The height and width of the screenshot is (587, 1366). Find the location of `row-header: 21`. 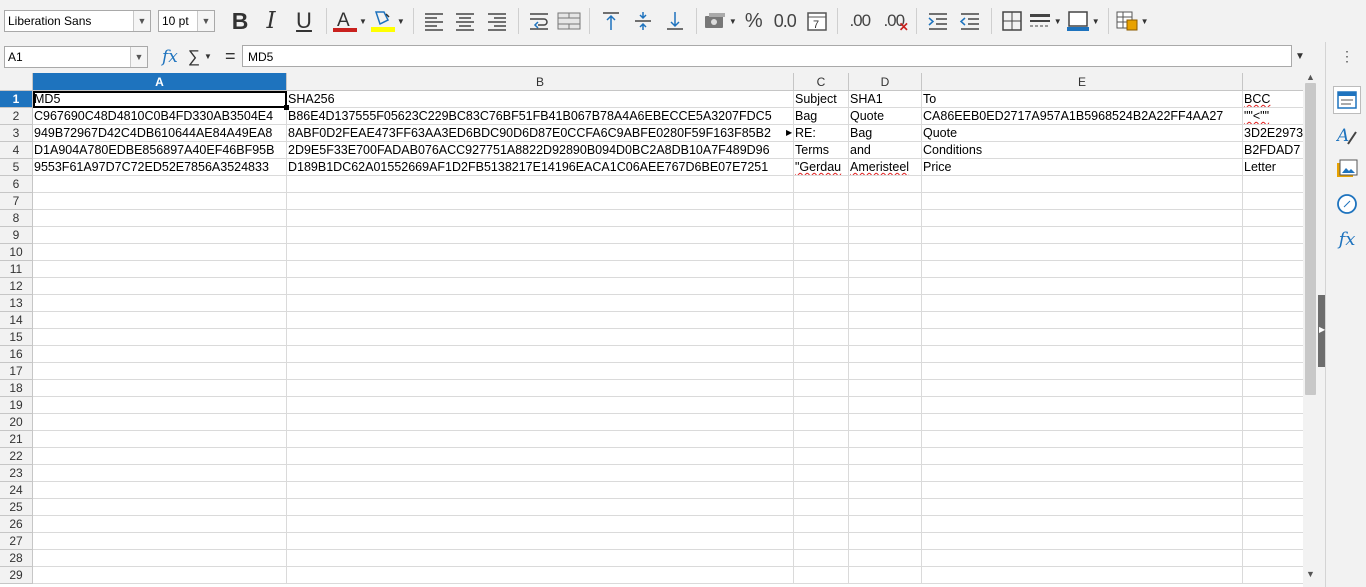

row-header: 21 is located at coordinates (16, 439).